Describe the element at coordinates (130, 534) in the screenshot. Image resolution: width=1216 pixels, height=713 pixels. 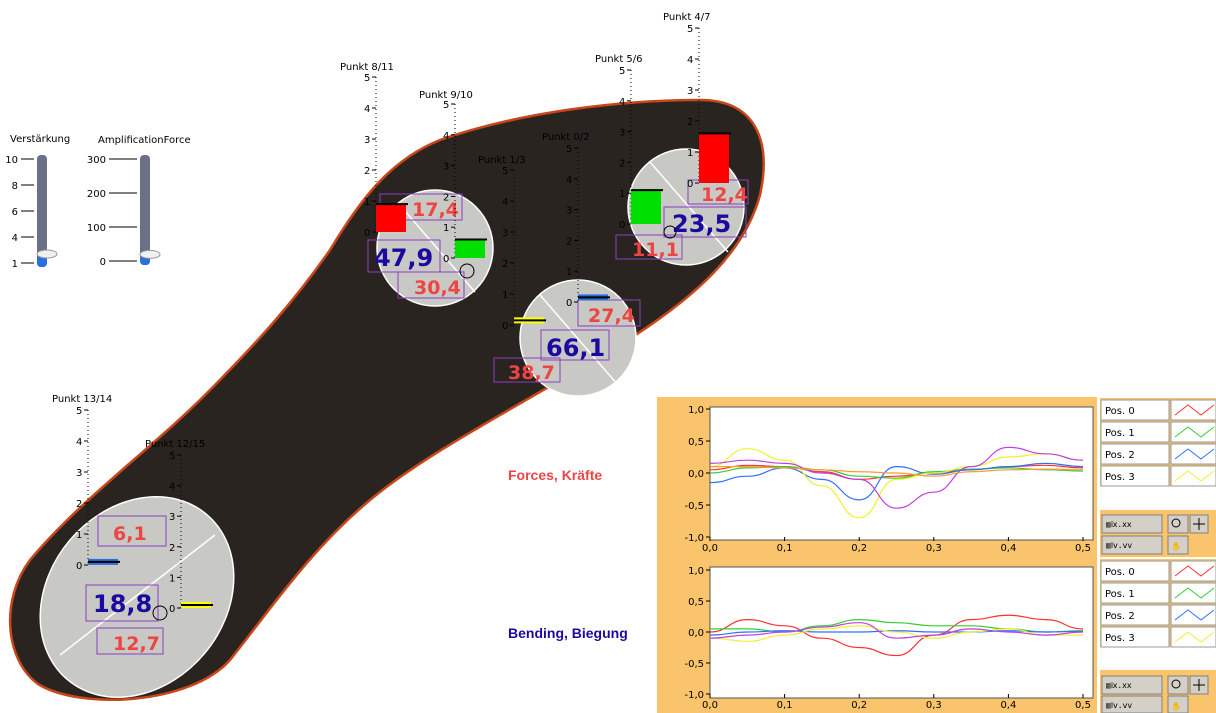
I see `force-a-value: 6,1` at that location.